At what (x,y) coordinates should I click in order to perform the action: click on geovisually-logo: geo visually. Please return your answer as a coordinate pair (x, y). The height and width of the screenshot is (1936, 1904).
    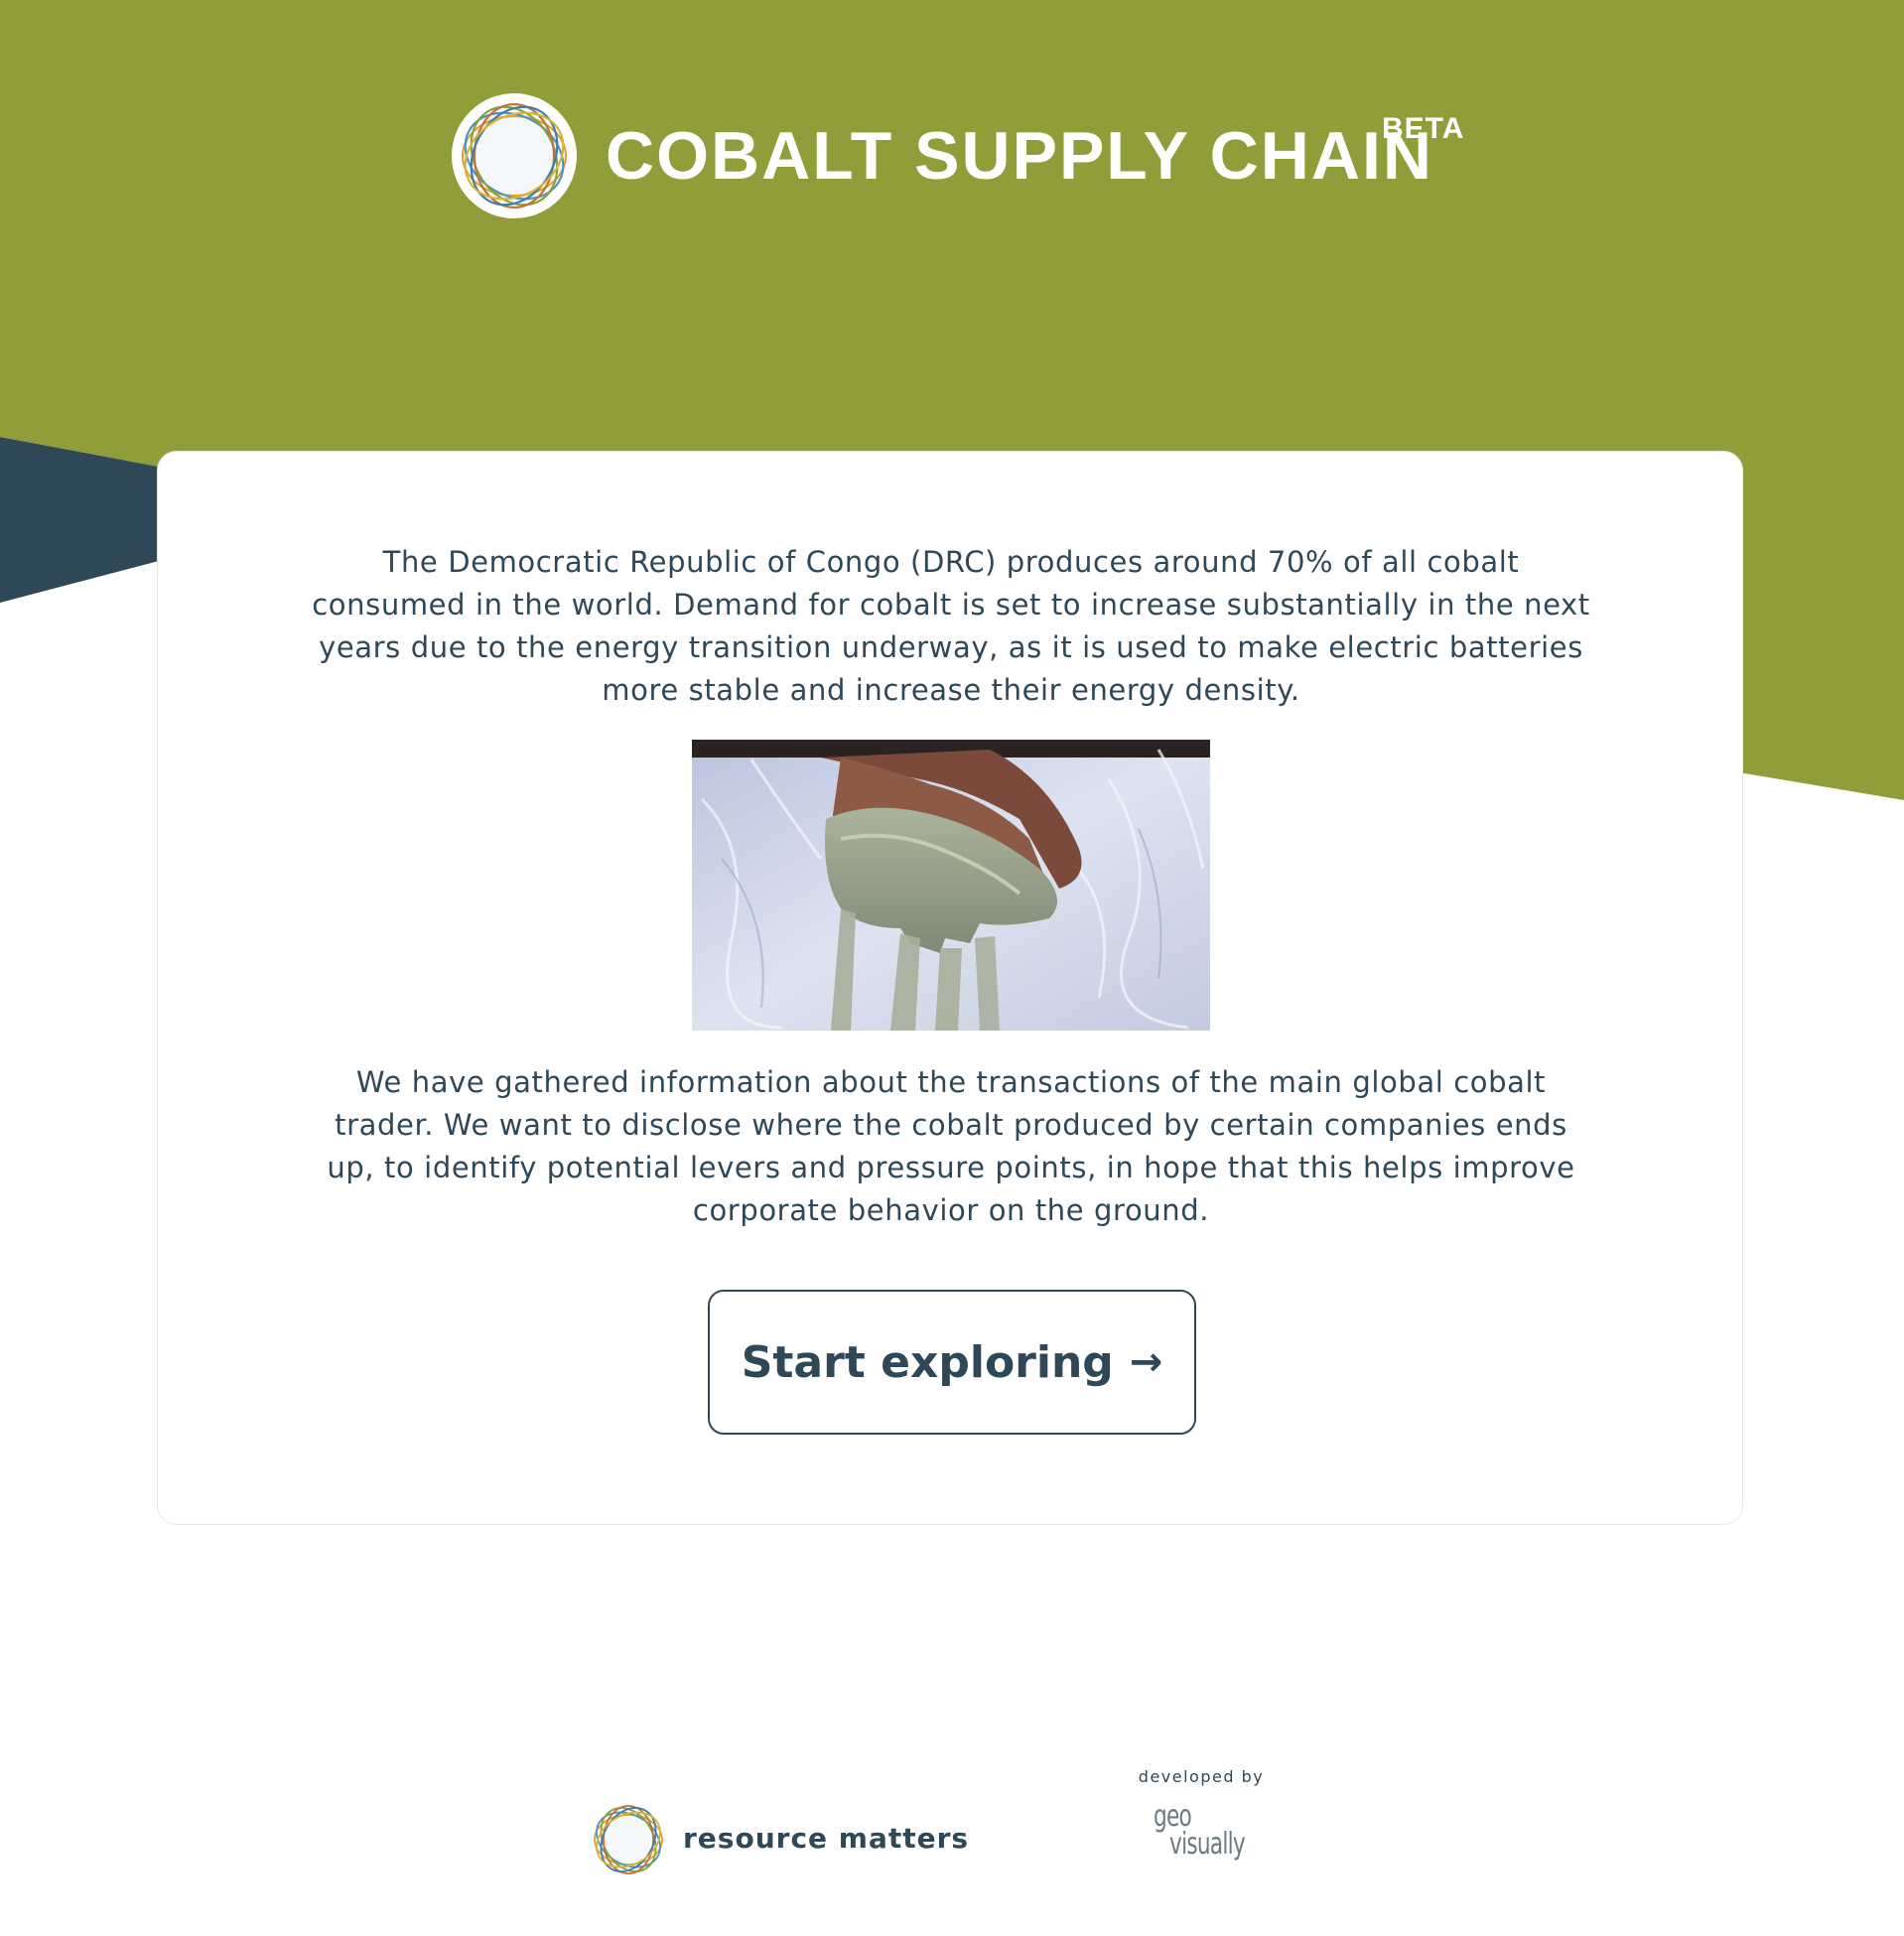
    Looking at the image, I should click on (1203, 1842).